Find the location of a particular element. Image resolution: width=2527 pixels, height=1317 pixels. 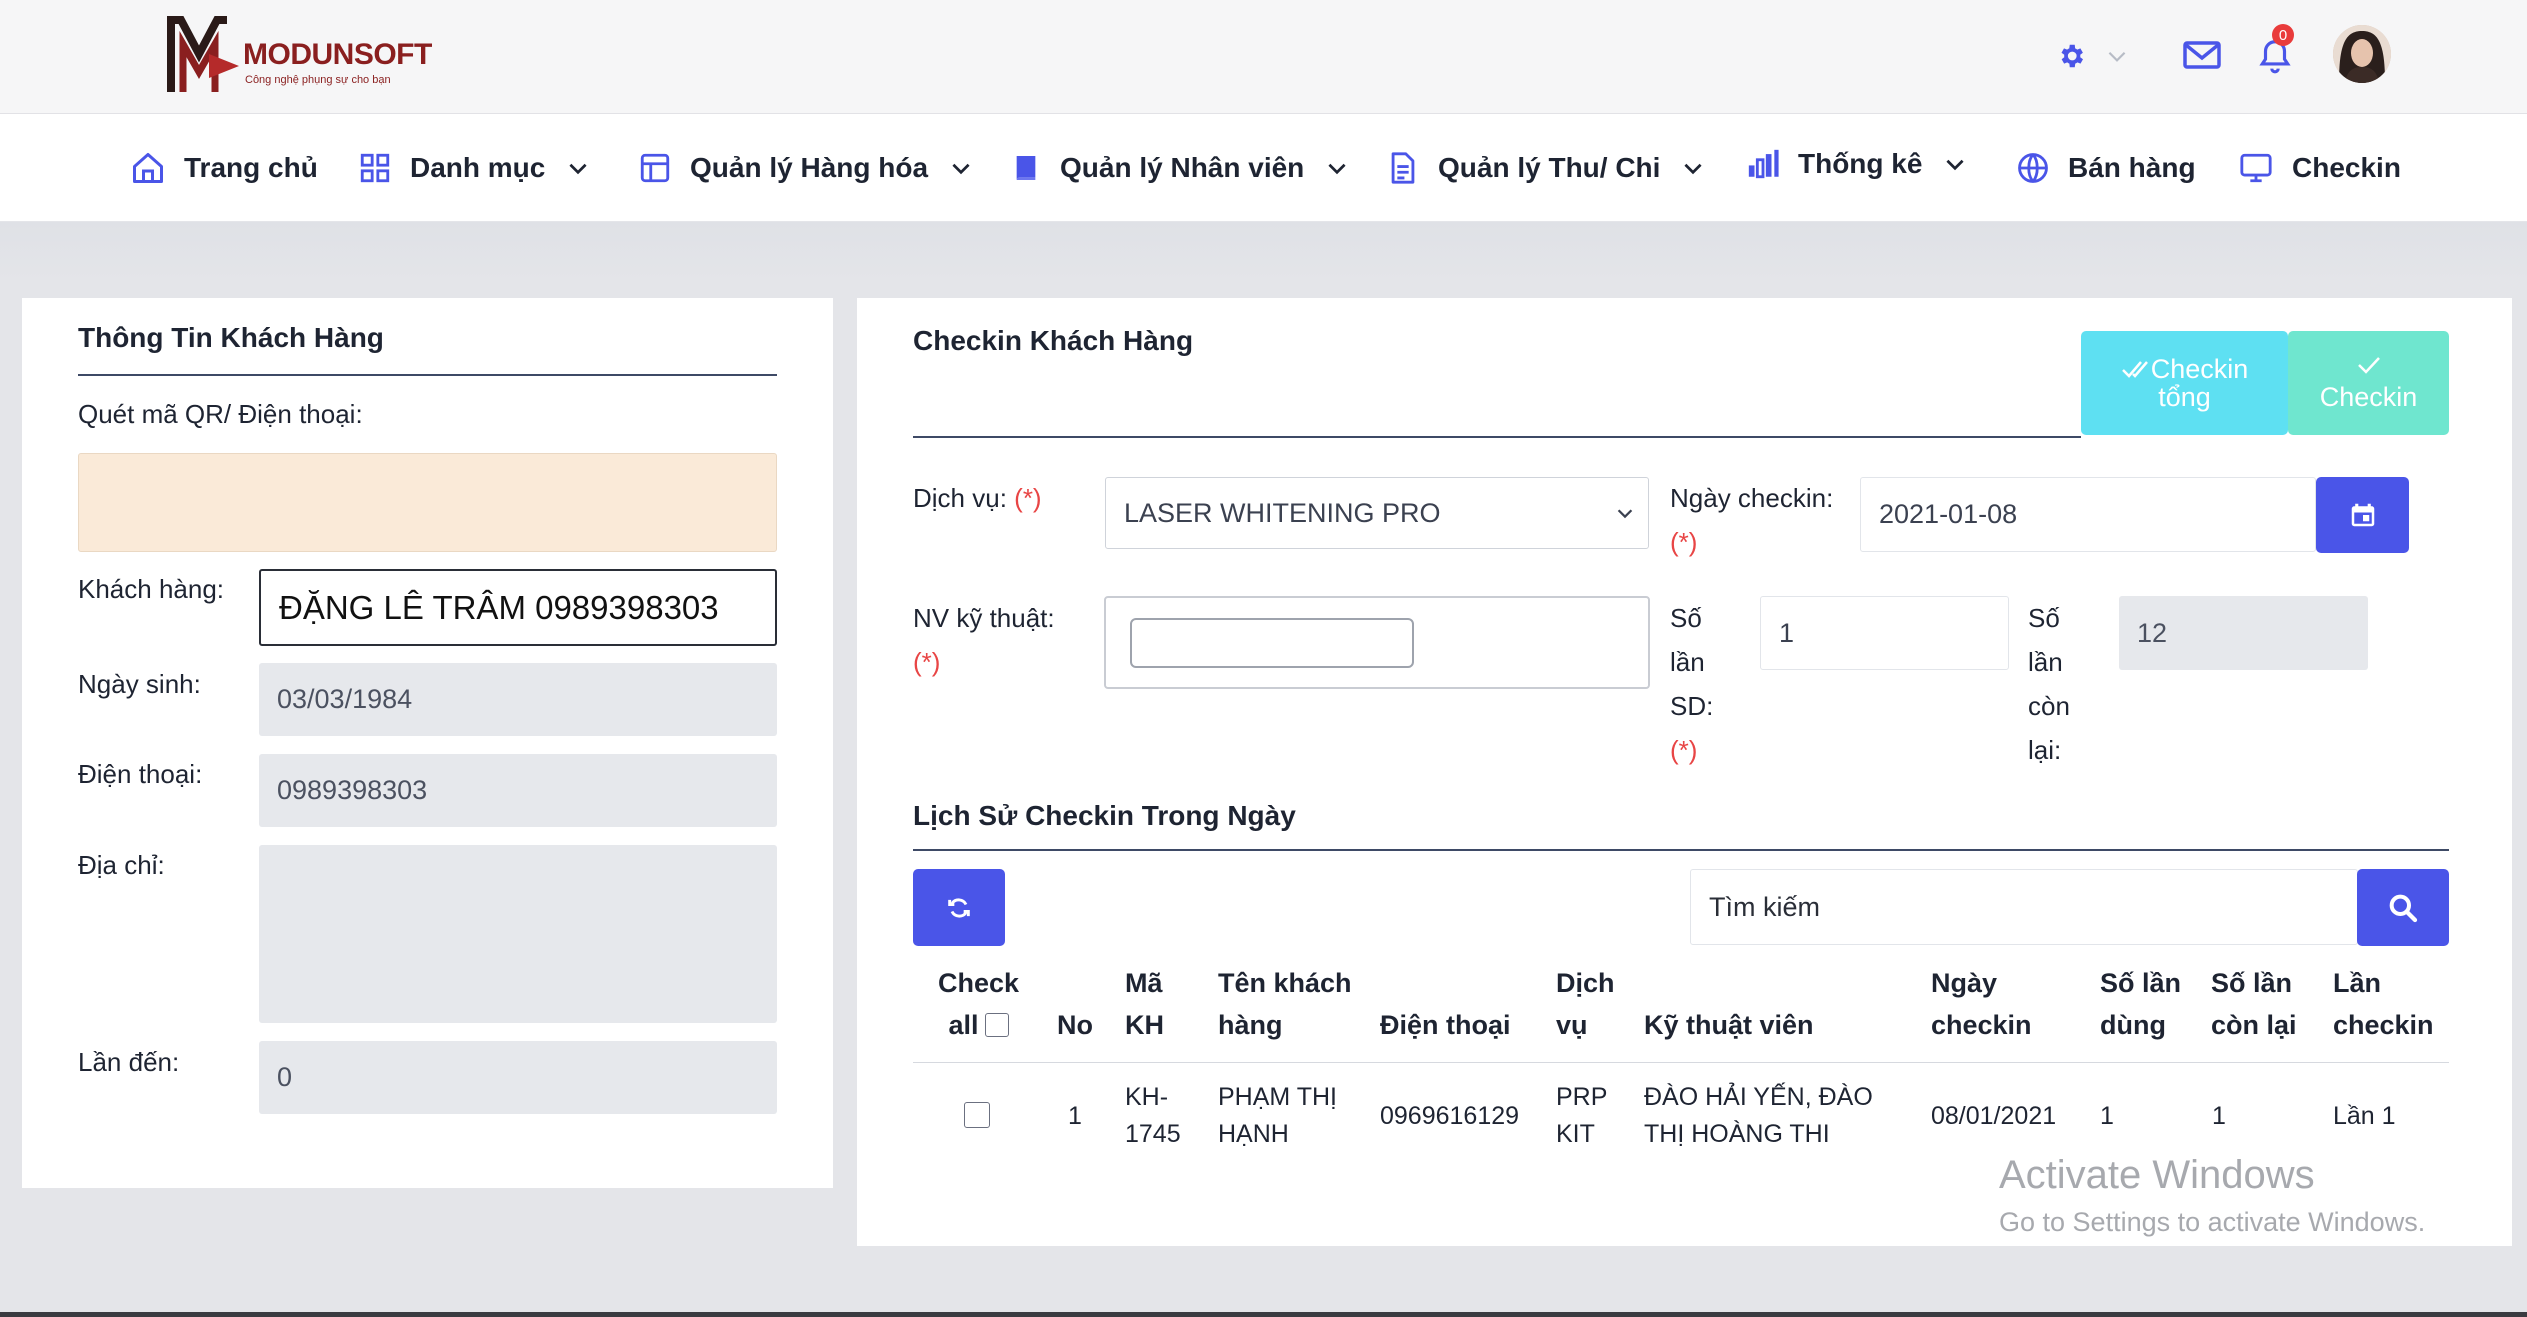

col-used: Số lần dùng is located at coordinates (2141, 1004).